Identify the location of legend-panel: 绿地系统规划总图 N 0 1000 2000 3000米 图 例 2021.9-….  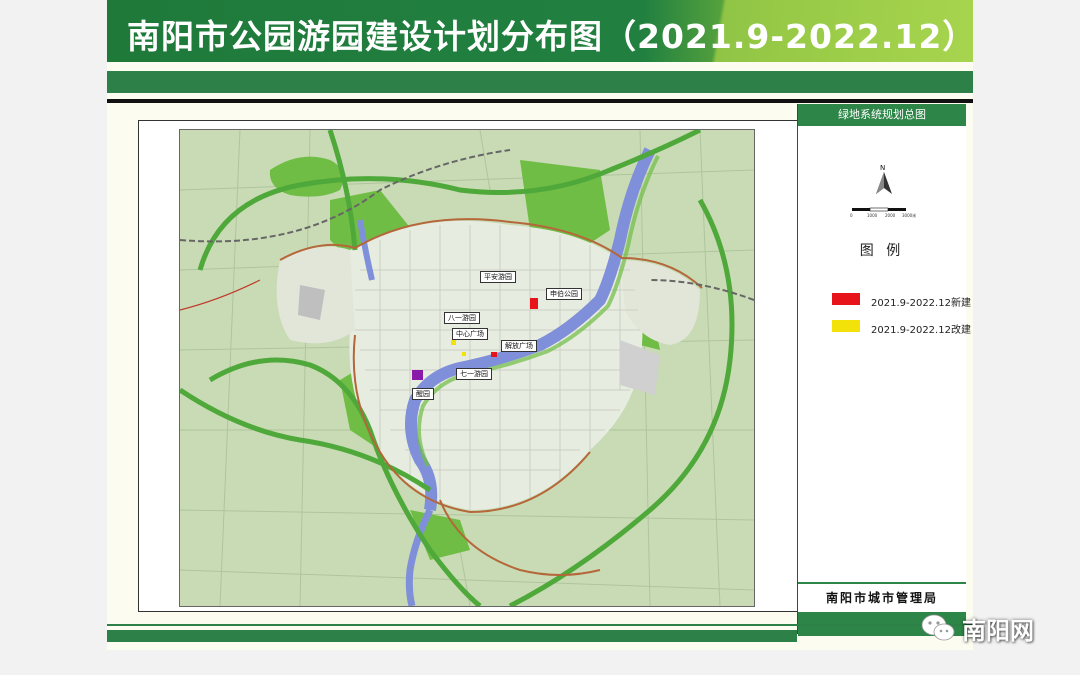
(884, 370).